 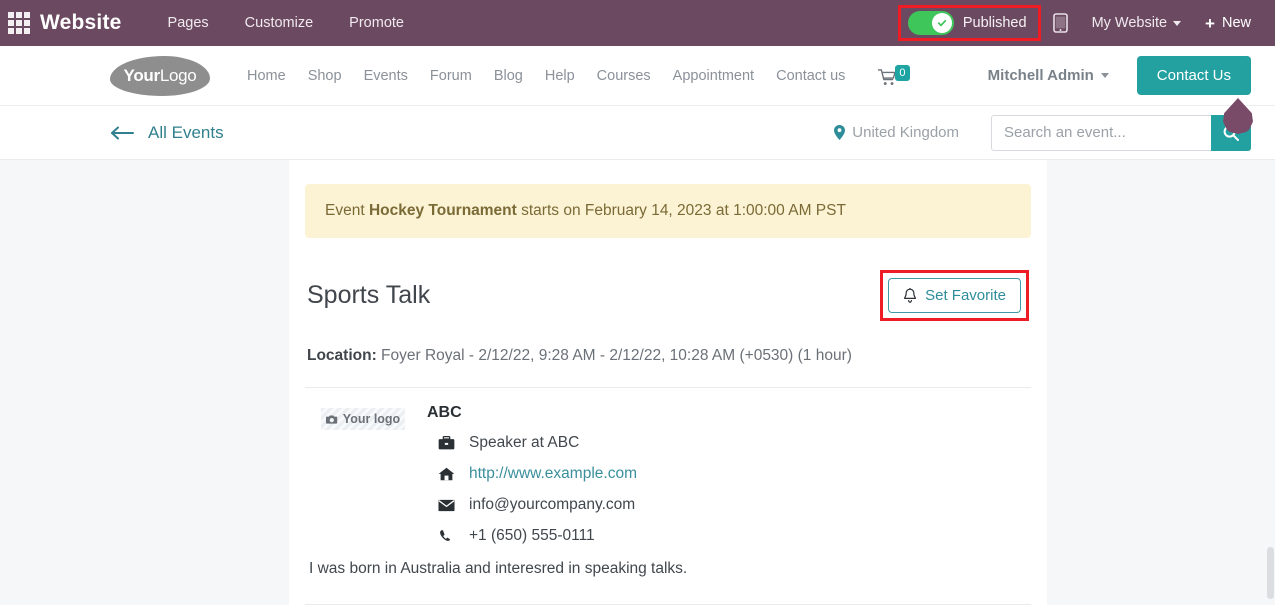 I want to click on site-logo-light: Logo, so click(x=178, y=75).